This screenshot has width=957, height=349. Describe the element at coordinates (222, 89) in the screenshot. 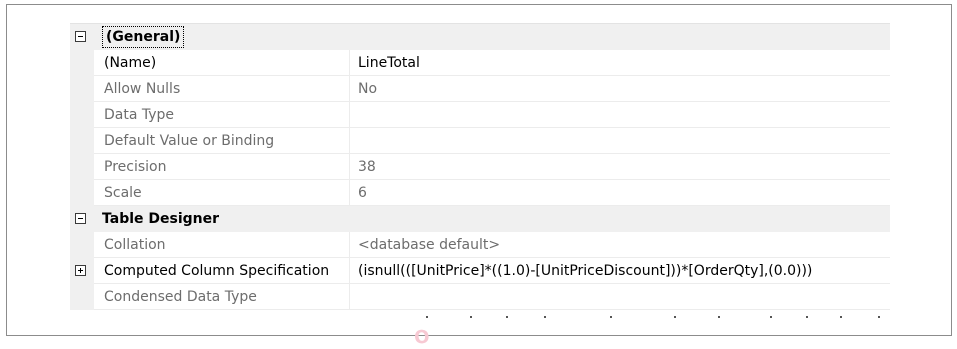

I see `property-name: Allow Nulls` at that location.